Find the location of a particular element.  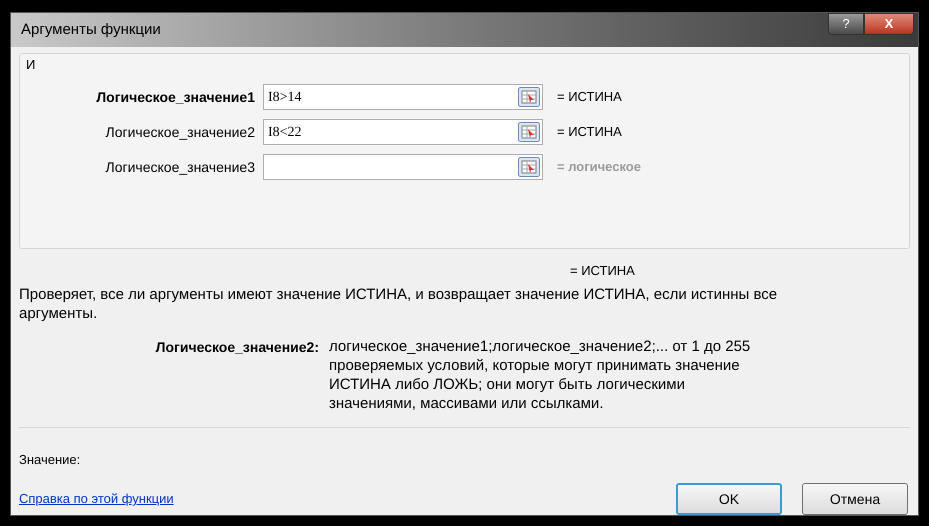

function-description: Проверяет, все ли аргументы имеют значение ИСТИНА, и возвращает значение ИСТИНА, если истинны все аргументы. is located at coordinates (398, 303).